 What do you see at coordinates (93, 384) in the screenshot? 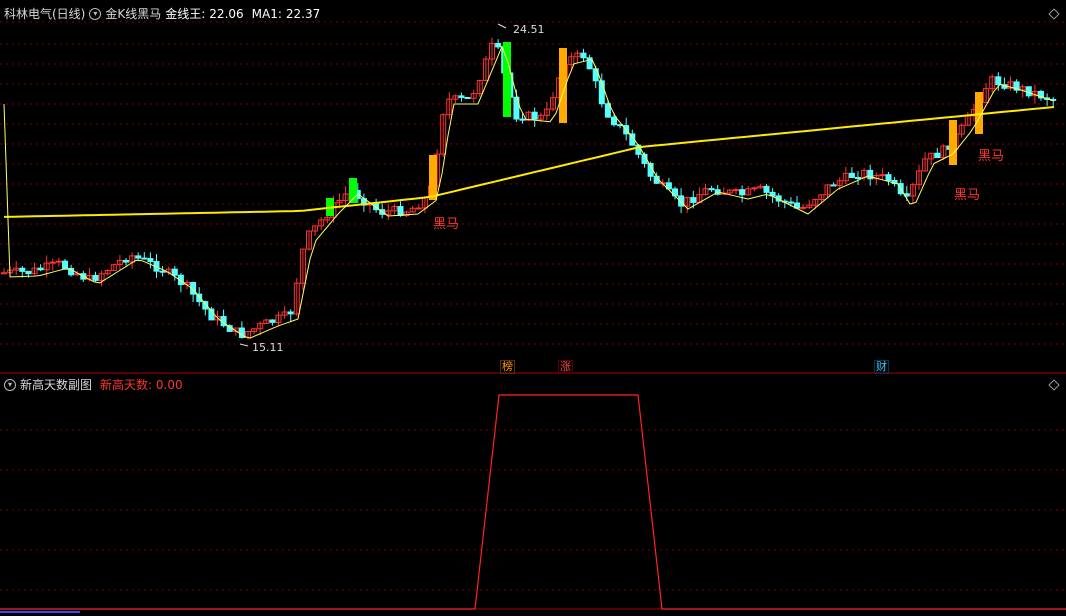
I see `sub-panel-header: ▾ 新高天数副图 新高天数: 0.00` at bounding box center [93, 384].